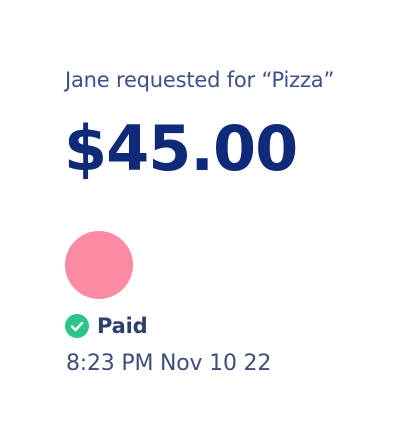 This screenshot has width=415, height=447. Describe the element at coordinates (200, 80) in the screenshot. I see `request-description: Jane requested for “Pizza”` at that location.